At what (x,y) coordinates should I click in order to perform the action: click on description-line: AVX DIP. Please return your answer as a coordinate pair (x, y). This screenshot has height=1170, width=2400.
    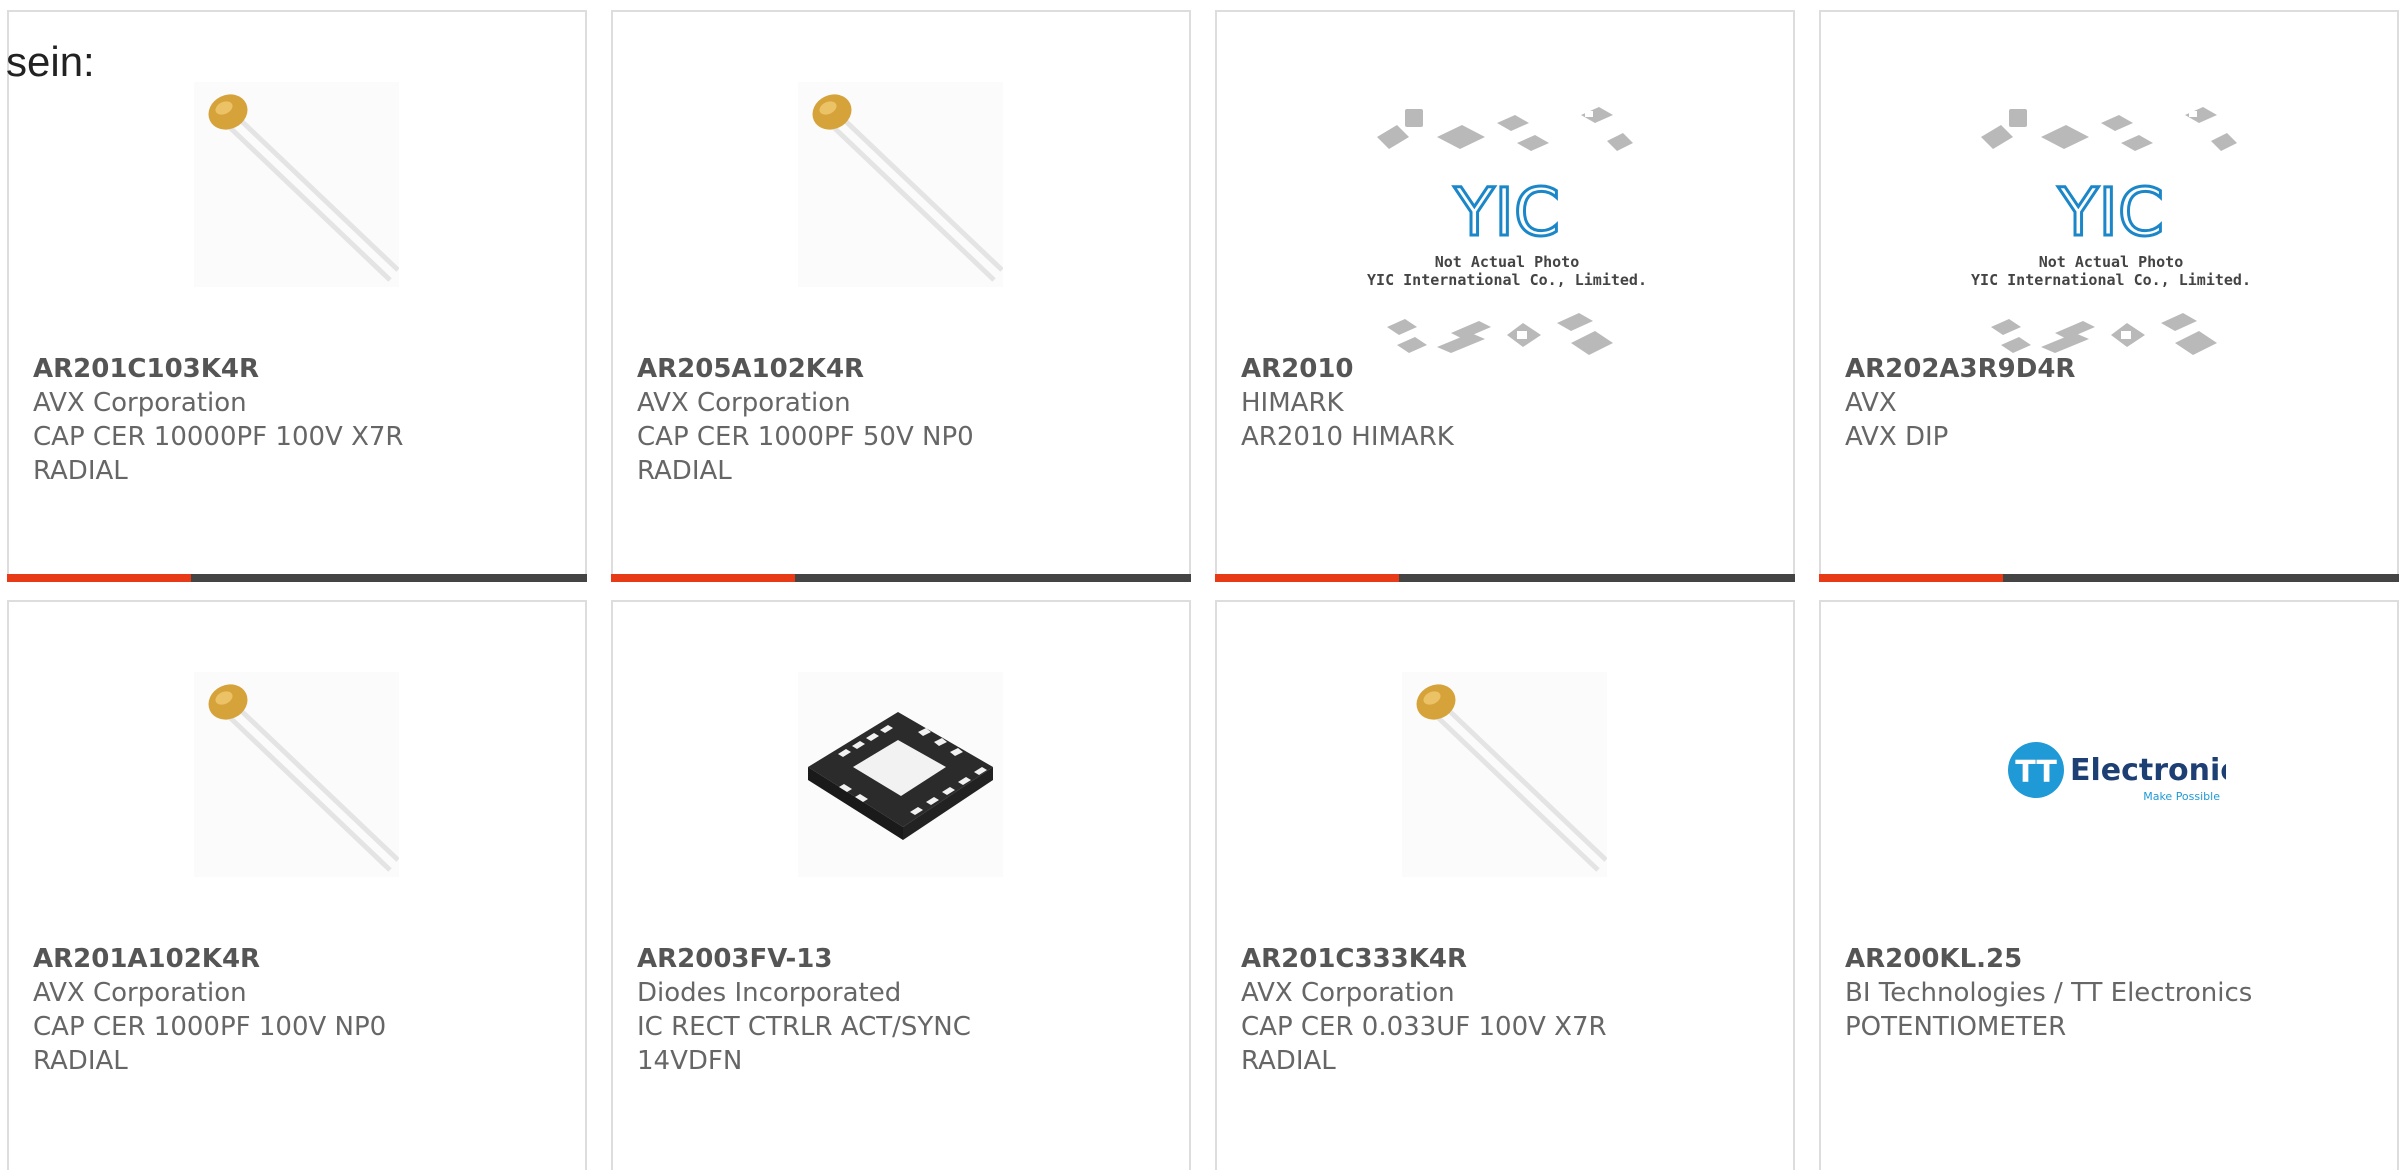
    Looking at the image, I should click on (1897, 437).